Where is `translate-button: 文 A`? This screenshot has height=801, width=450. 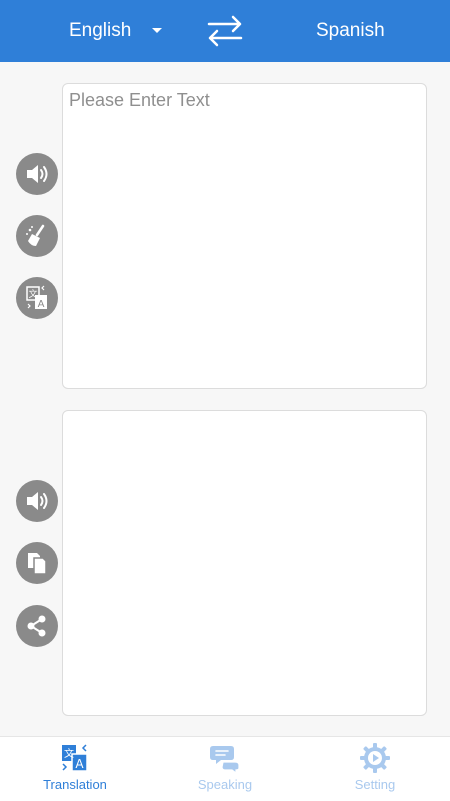 translate-button: 文 A is located at coordinates (37, 298).